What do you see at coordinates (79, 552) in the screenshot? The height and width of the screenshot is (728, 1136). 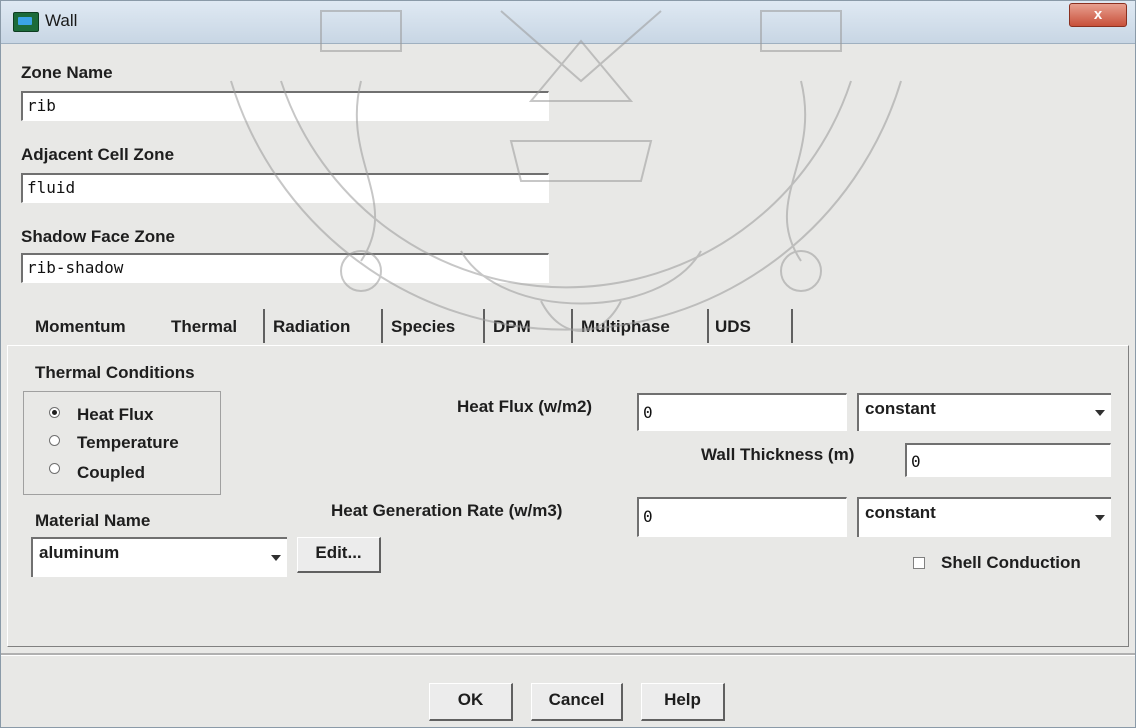 I see `material-name-value: aluminum` at bounding box center [79, 552].